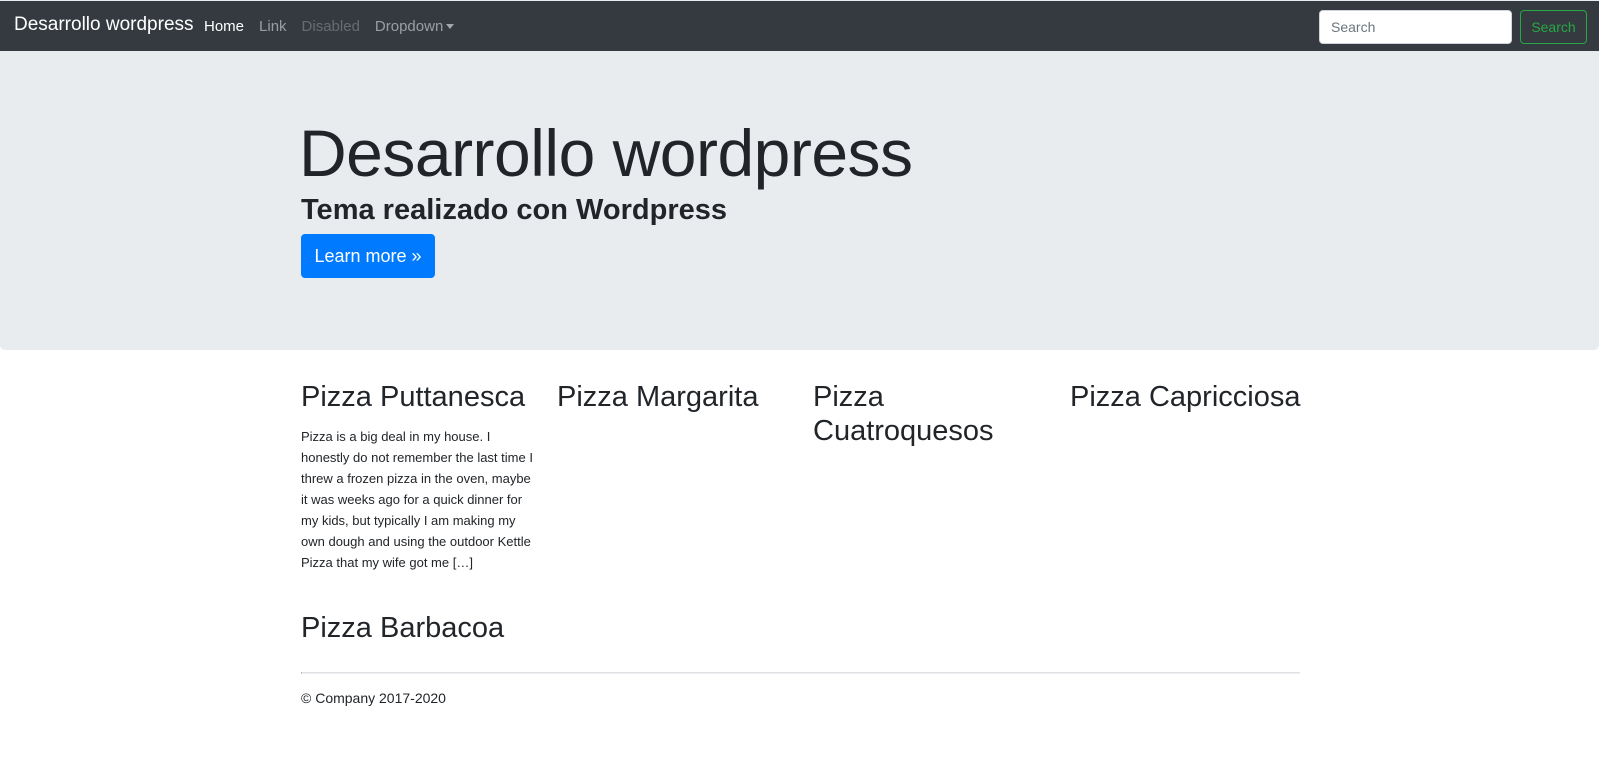  What do you see at coordinates (514, 210) in the screenshot?
I see `hero-subtitle: Tema realizado con Wordpress` at bounding box center [514, 210].